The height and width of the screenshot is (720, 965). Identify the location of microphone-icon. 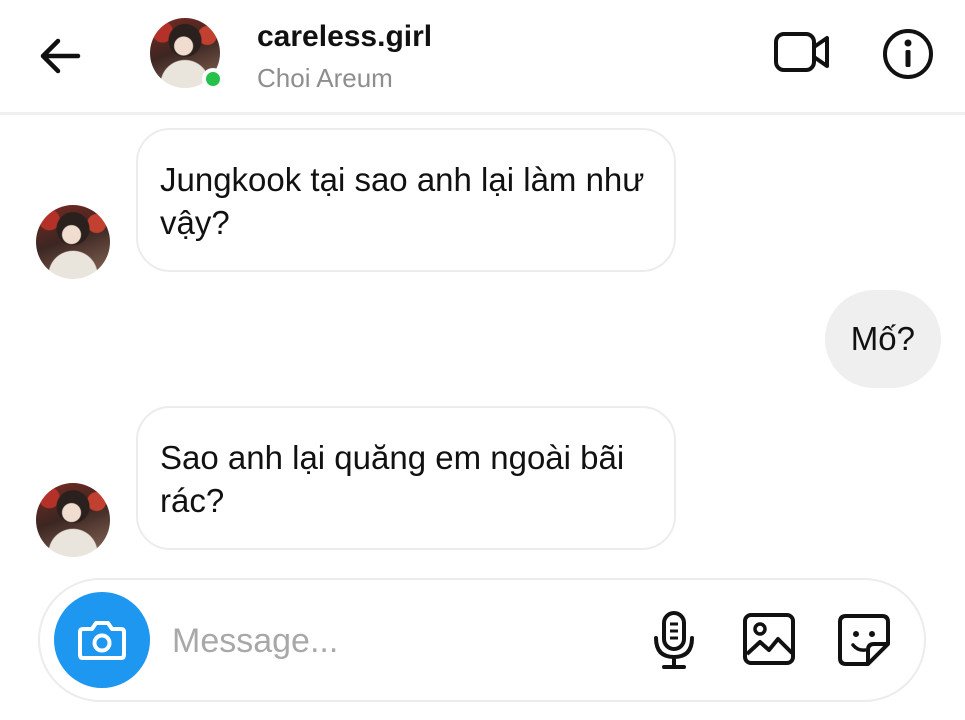
(674, 640).